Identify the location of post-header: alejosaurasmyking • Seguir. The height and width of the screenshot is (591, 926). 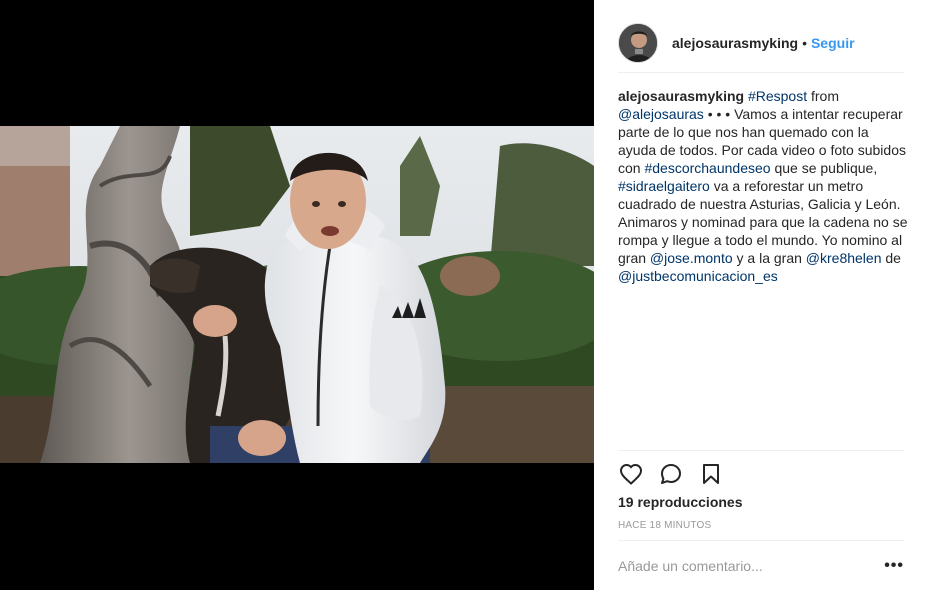
(761, 43).